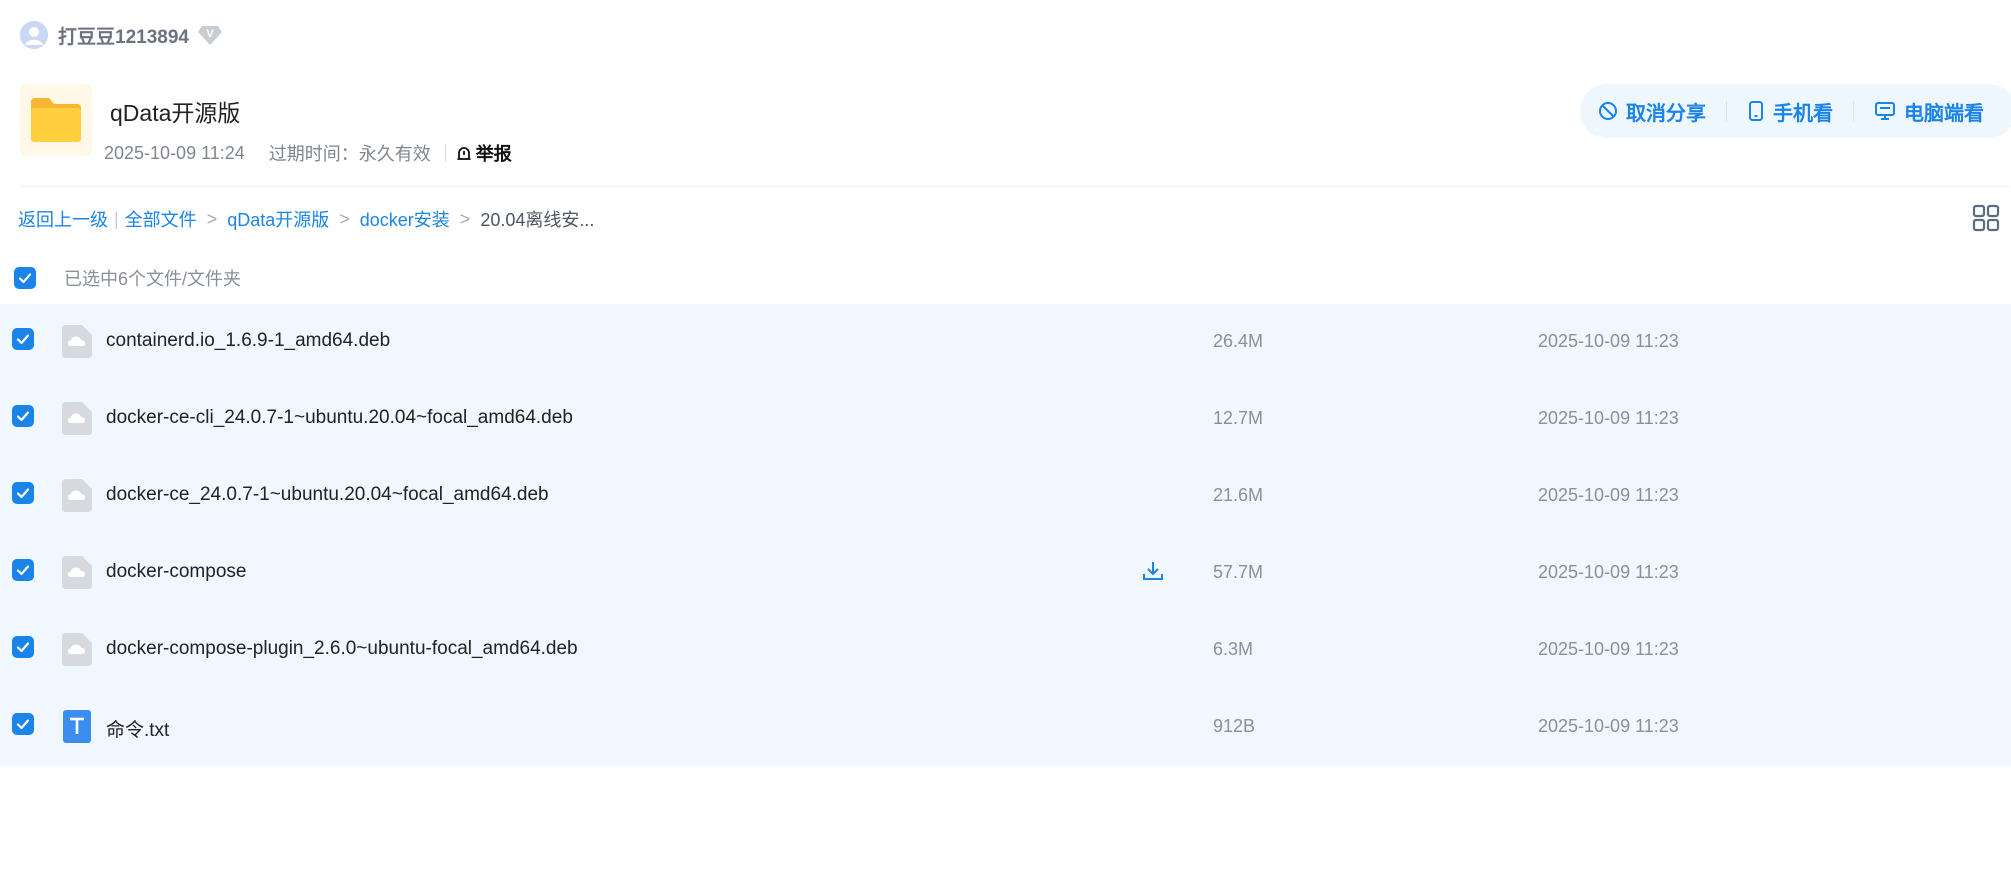 This screenshot has height=892, width=2011. Describe the element at coordinates (1015, 186) in the screenshot. I see `header-divider` at that location.